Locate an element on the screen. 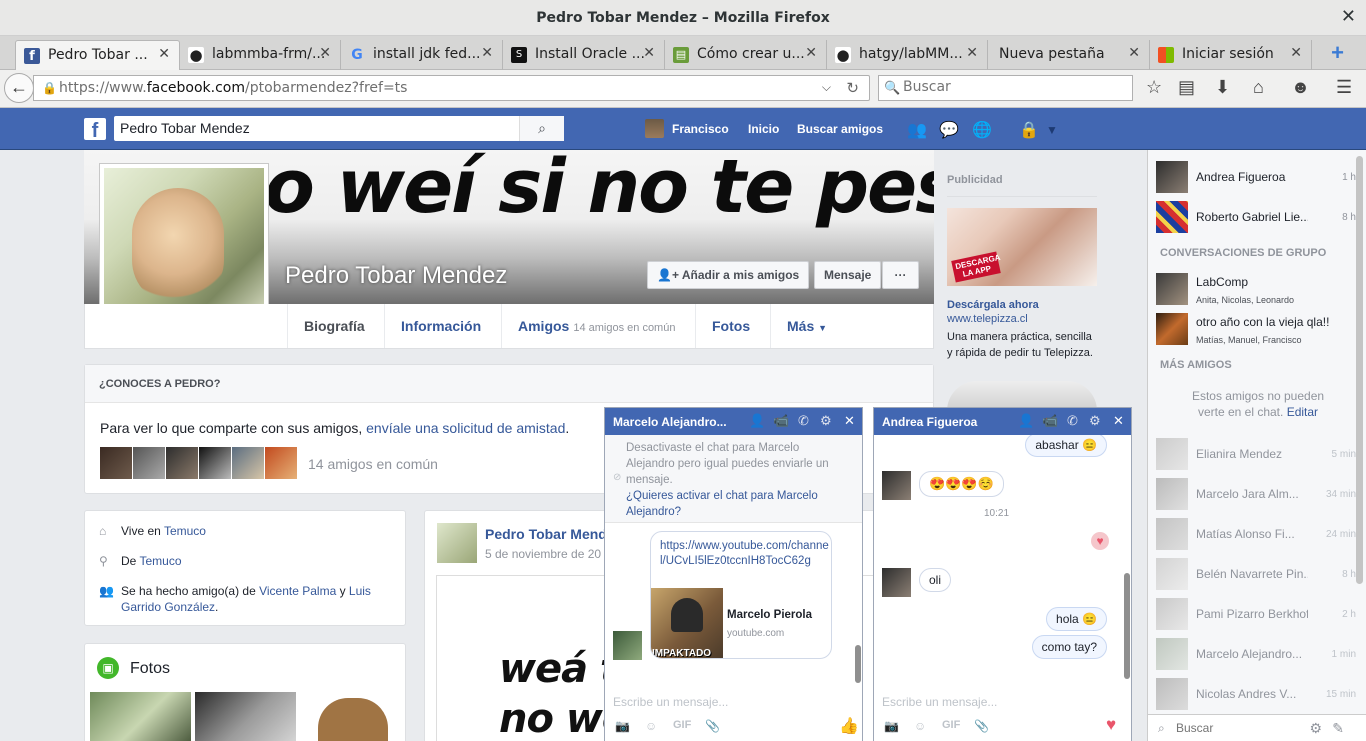 This screenshot has height=741, width=1366. chat-window-title: Andrea Figueroa is located at coordinates (929, 422).